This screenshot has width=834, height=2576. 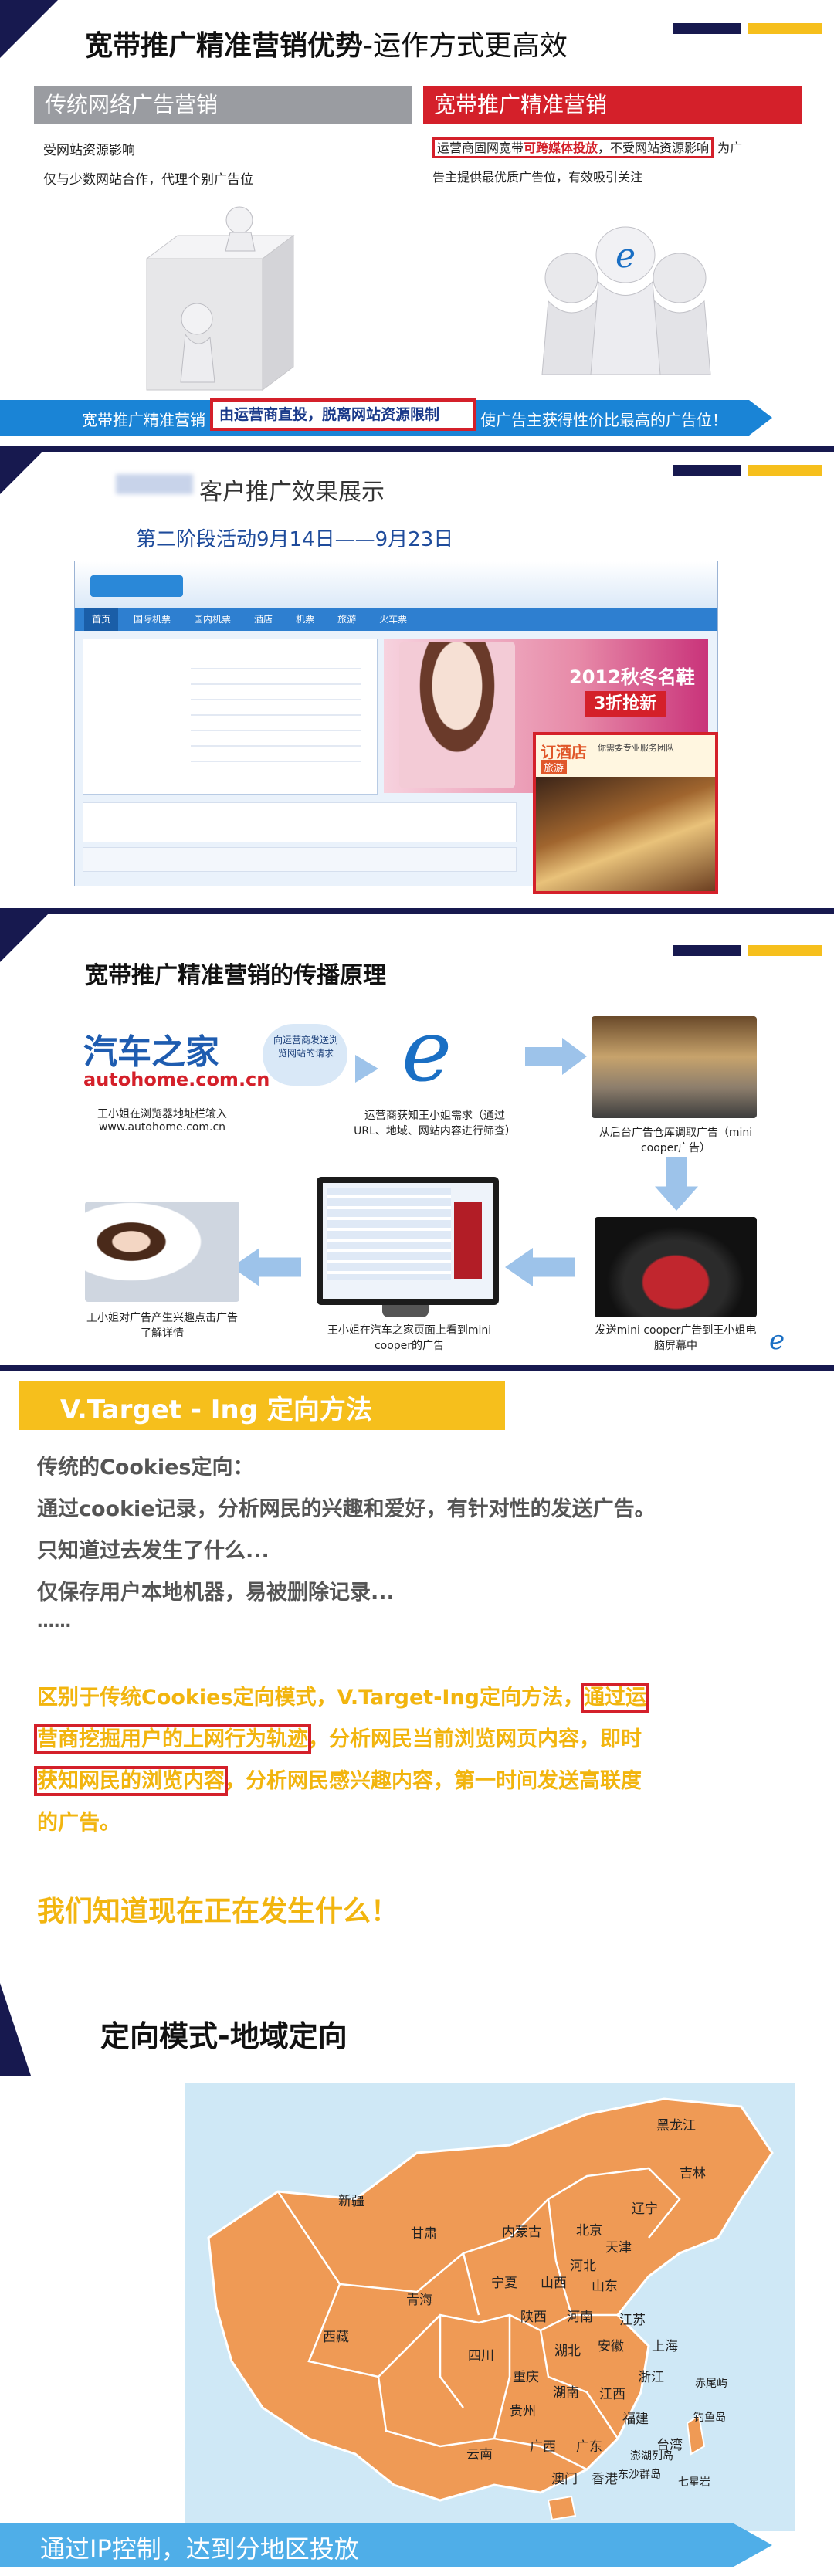 What do you see at coordinates (626, 300) in the screenshot?
I see `telecom-team-illustration: ℯ` at bounding box center [626, 300].